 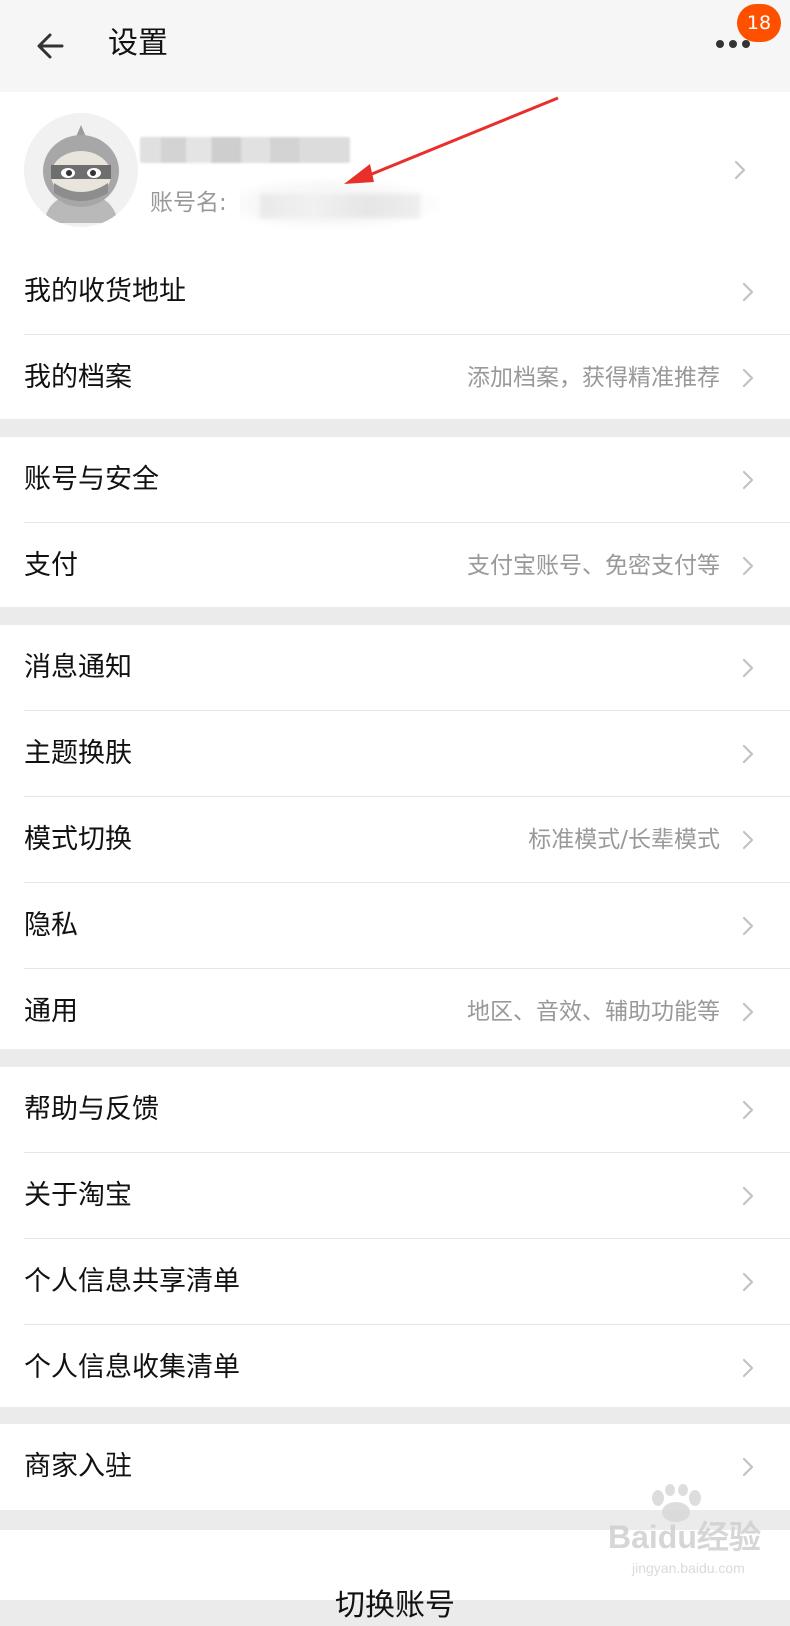 What do you see at coordinates (132, 1367) in the screenshot?
I see `settings-row-label: 个人信息收集清单` at bounding box center [132, 1367].